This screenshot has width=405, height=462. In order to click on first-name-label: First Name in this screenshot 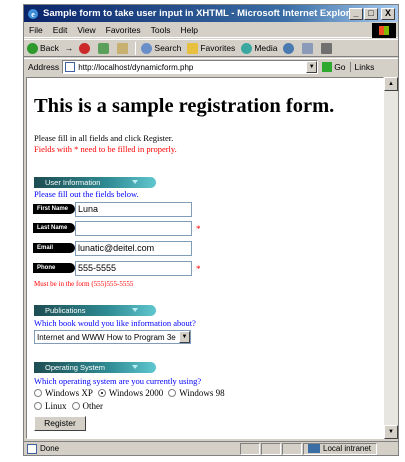, I will do `click(54, 209)`.